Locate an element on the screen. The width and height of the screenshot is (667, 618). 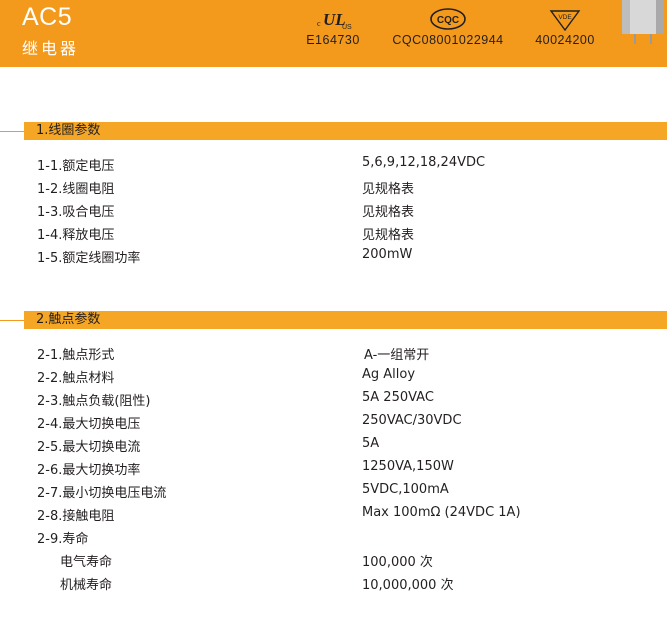
row-label: 1-5.额定线圈功率 is located at coordinates (89, 258).